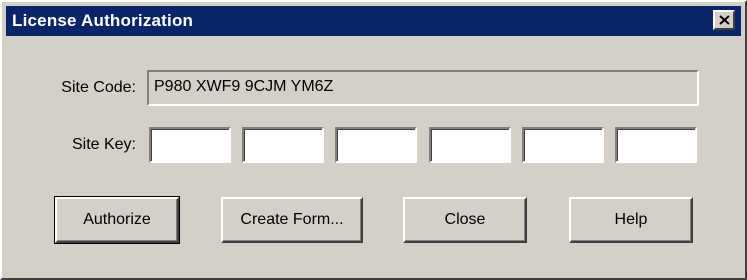 The image size is (747, 280). I want to click on close-button: Close, so click(465, 220).